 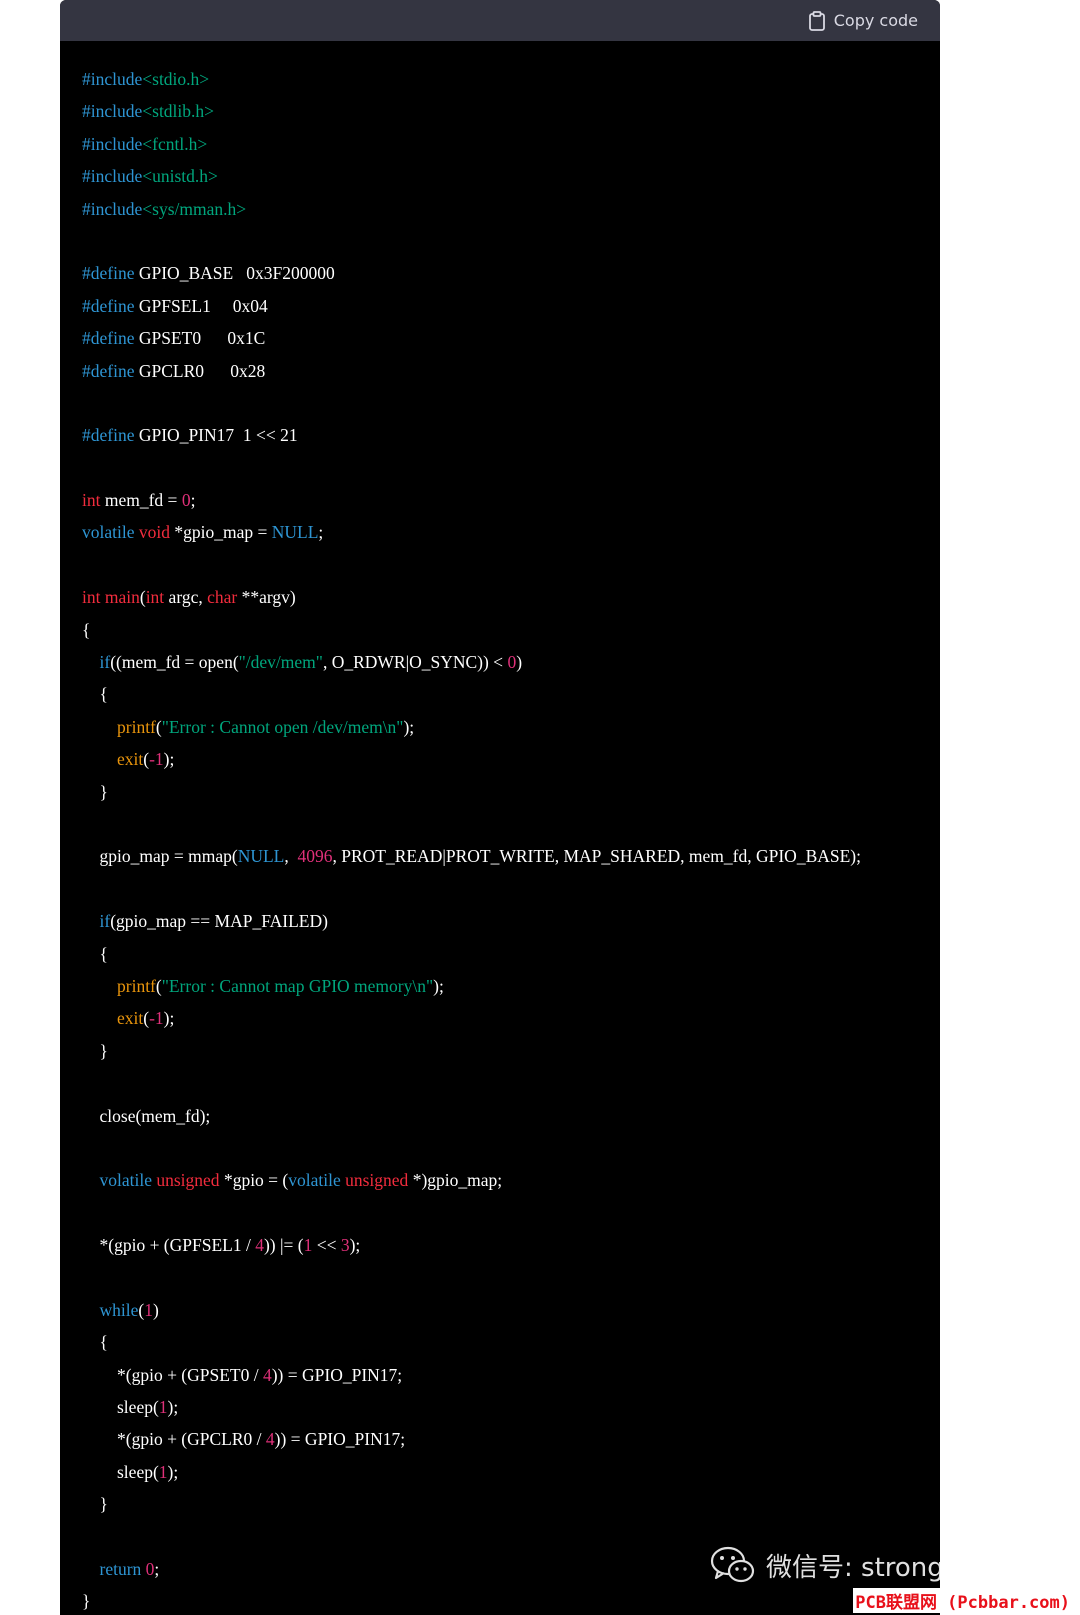 What do you see at coordinates (280, 662) in the screenshot?
I see `code-token: "/dev/mem"` at bounding box center [280, 662].